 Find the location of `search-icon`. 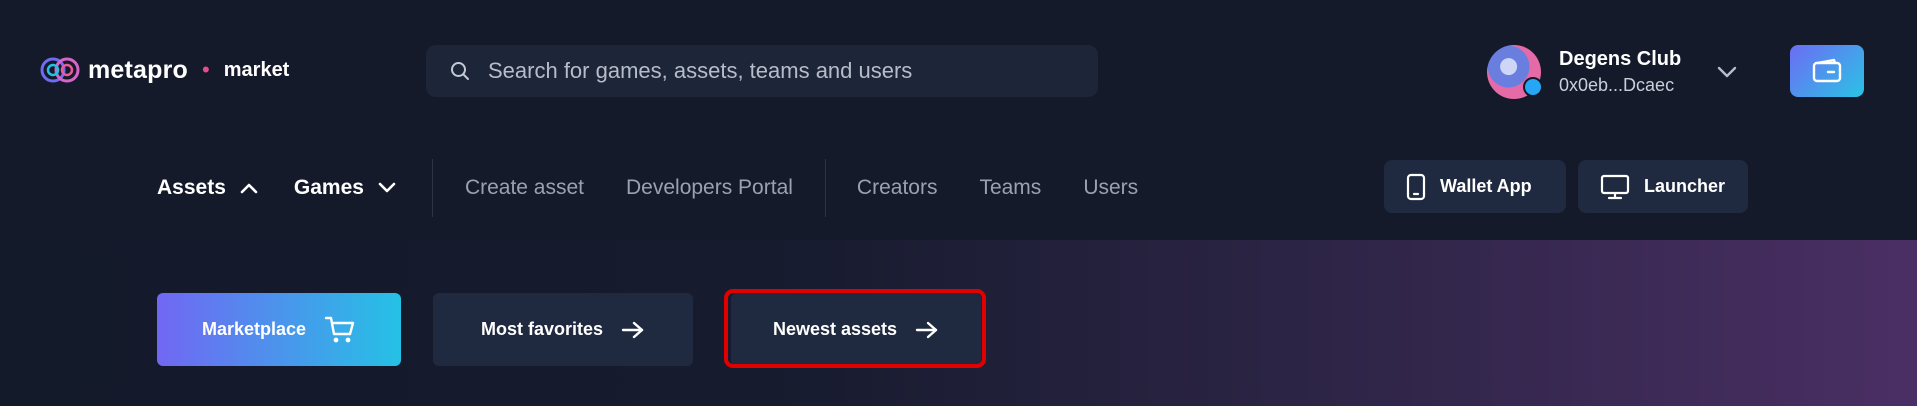

search-icon is located at coordinates (460, 71).